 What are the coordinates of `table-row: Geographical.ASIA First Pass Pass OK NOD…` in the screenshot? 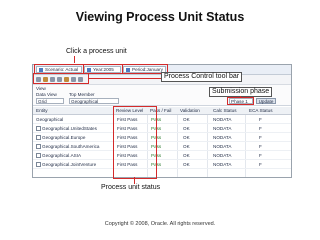 It's located at (162, 155).